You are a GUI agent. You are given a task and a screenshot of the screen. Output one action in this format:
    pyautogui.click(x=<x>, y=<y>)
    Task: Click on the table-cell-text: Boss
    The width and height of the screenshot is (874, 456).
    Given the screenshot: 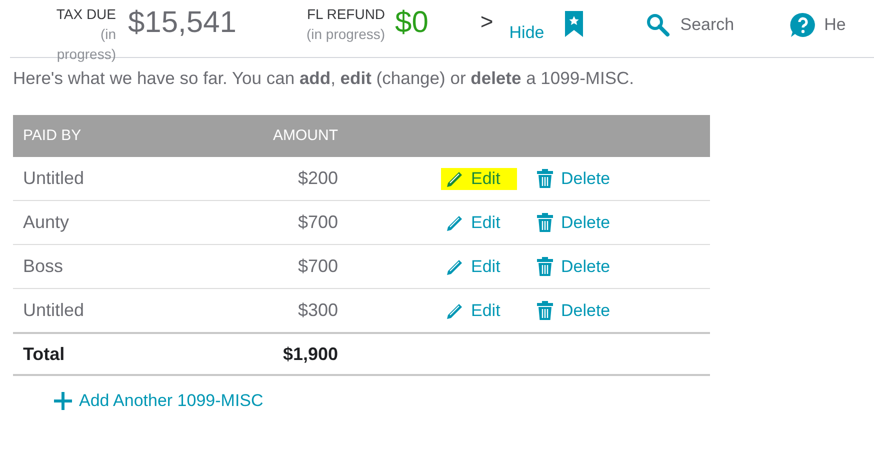 What is the action you would take?
    pyautogui.click(x=43, y=266)
    